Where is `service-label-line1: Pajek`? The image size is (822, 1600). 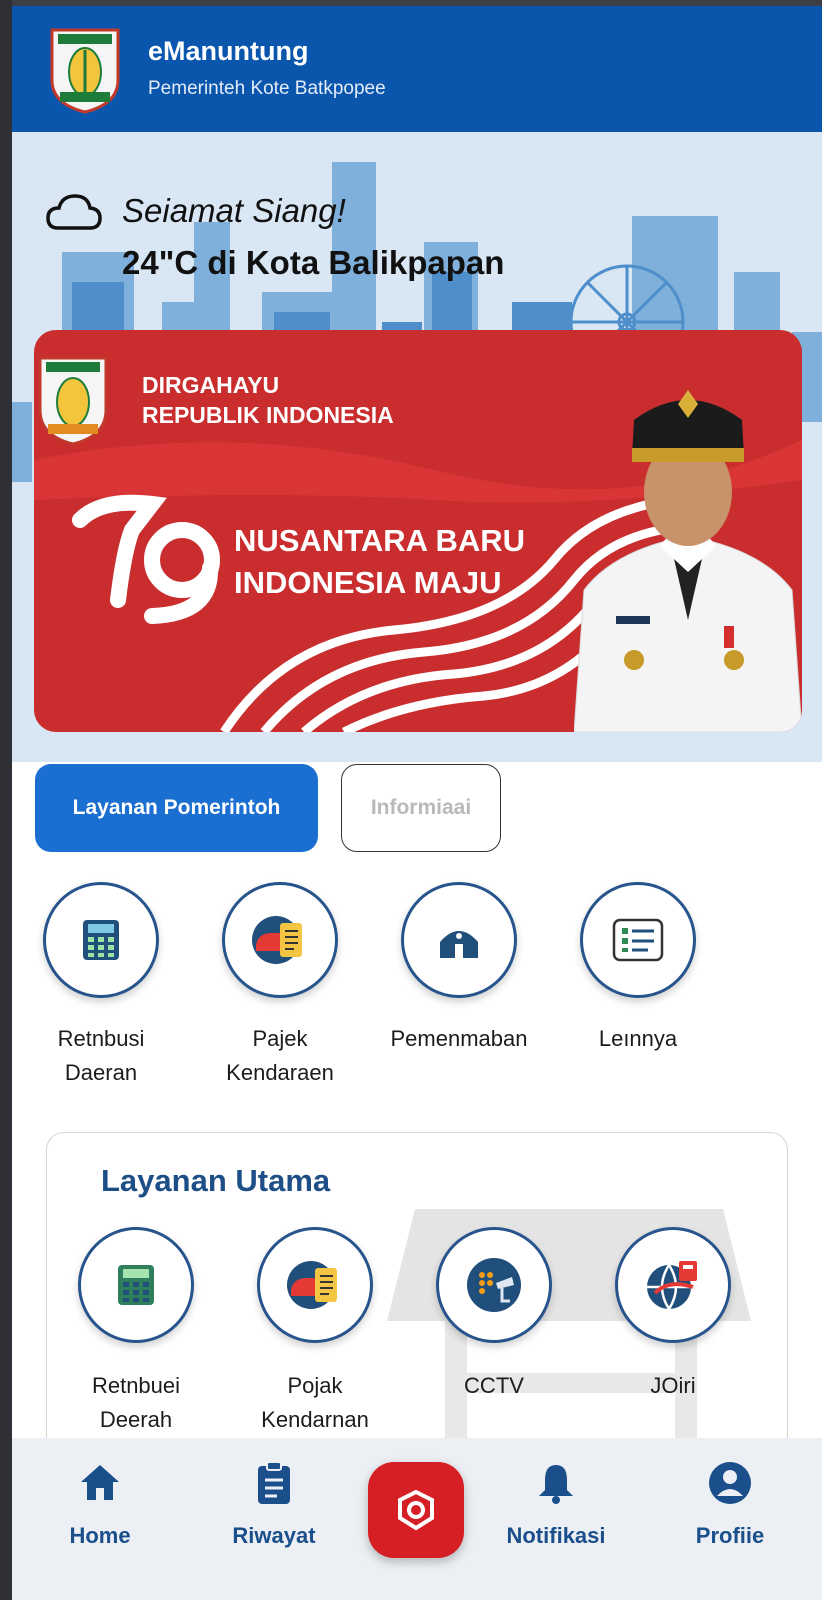
service-label-line1: Pajek is located at coordinates (280, 1038).